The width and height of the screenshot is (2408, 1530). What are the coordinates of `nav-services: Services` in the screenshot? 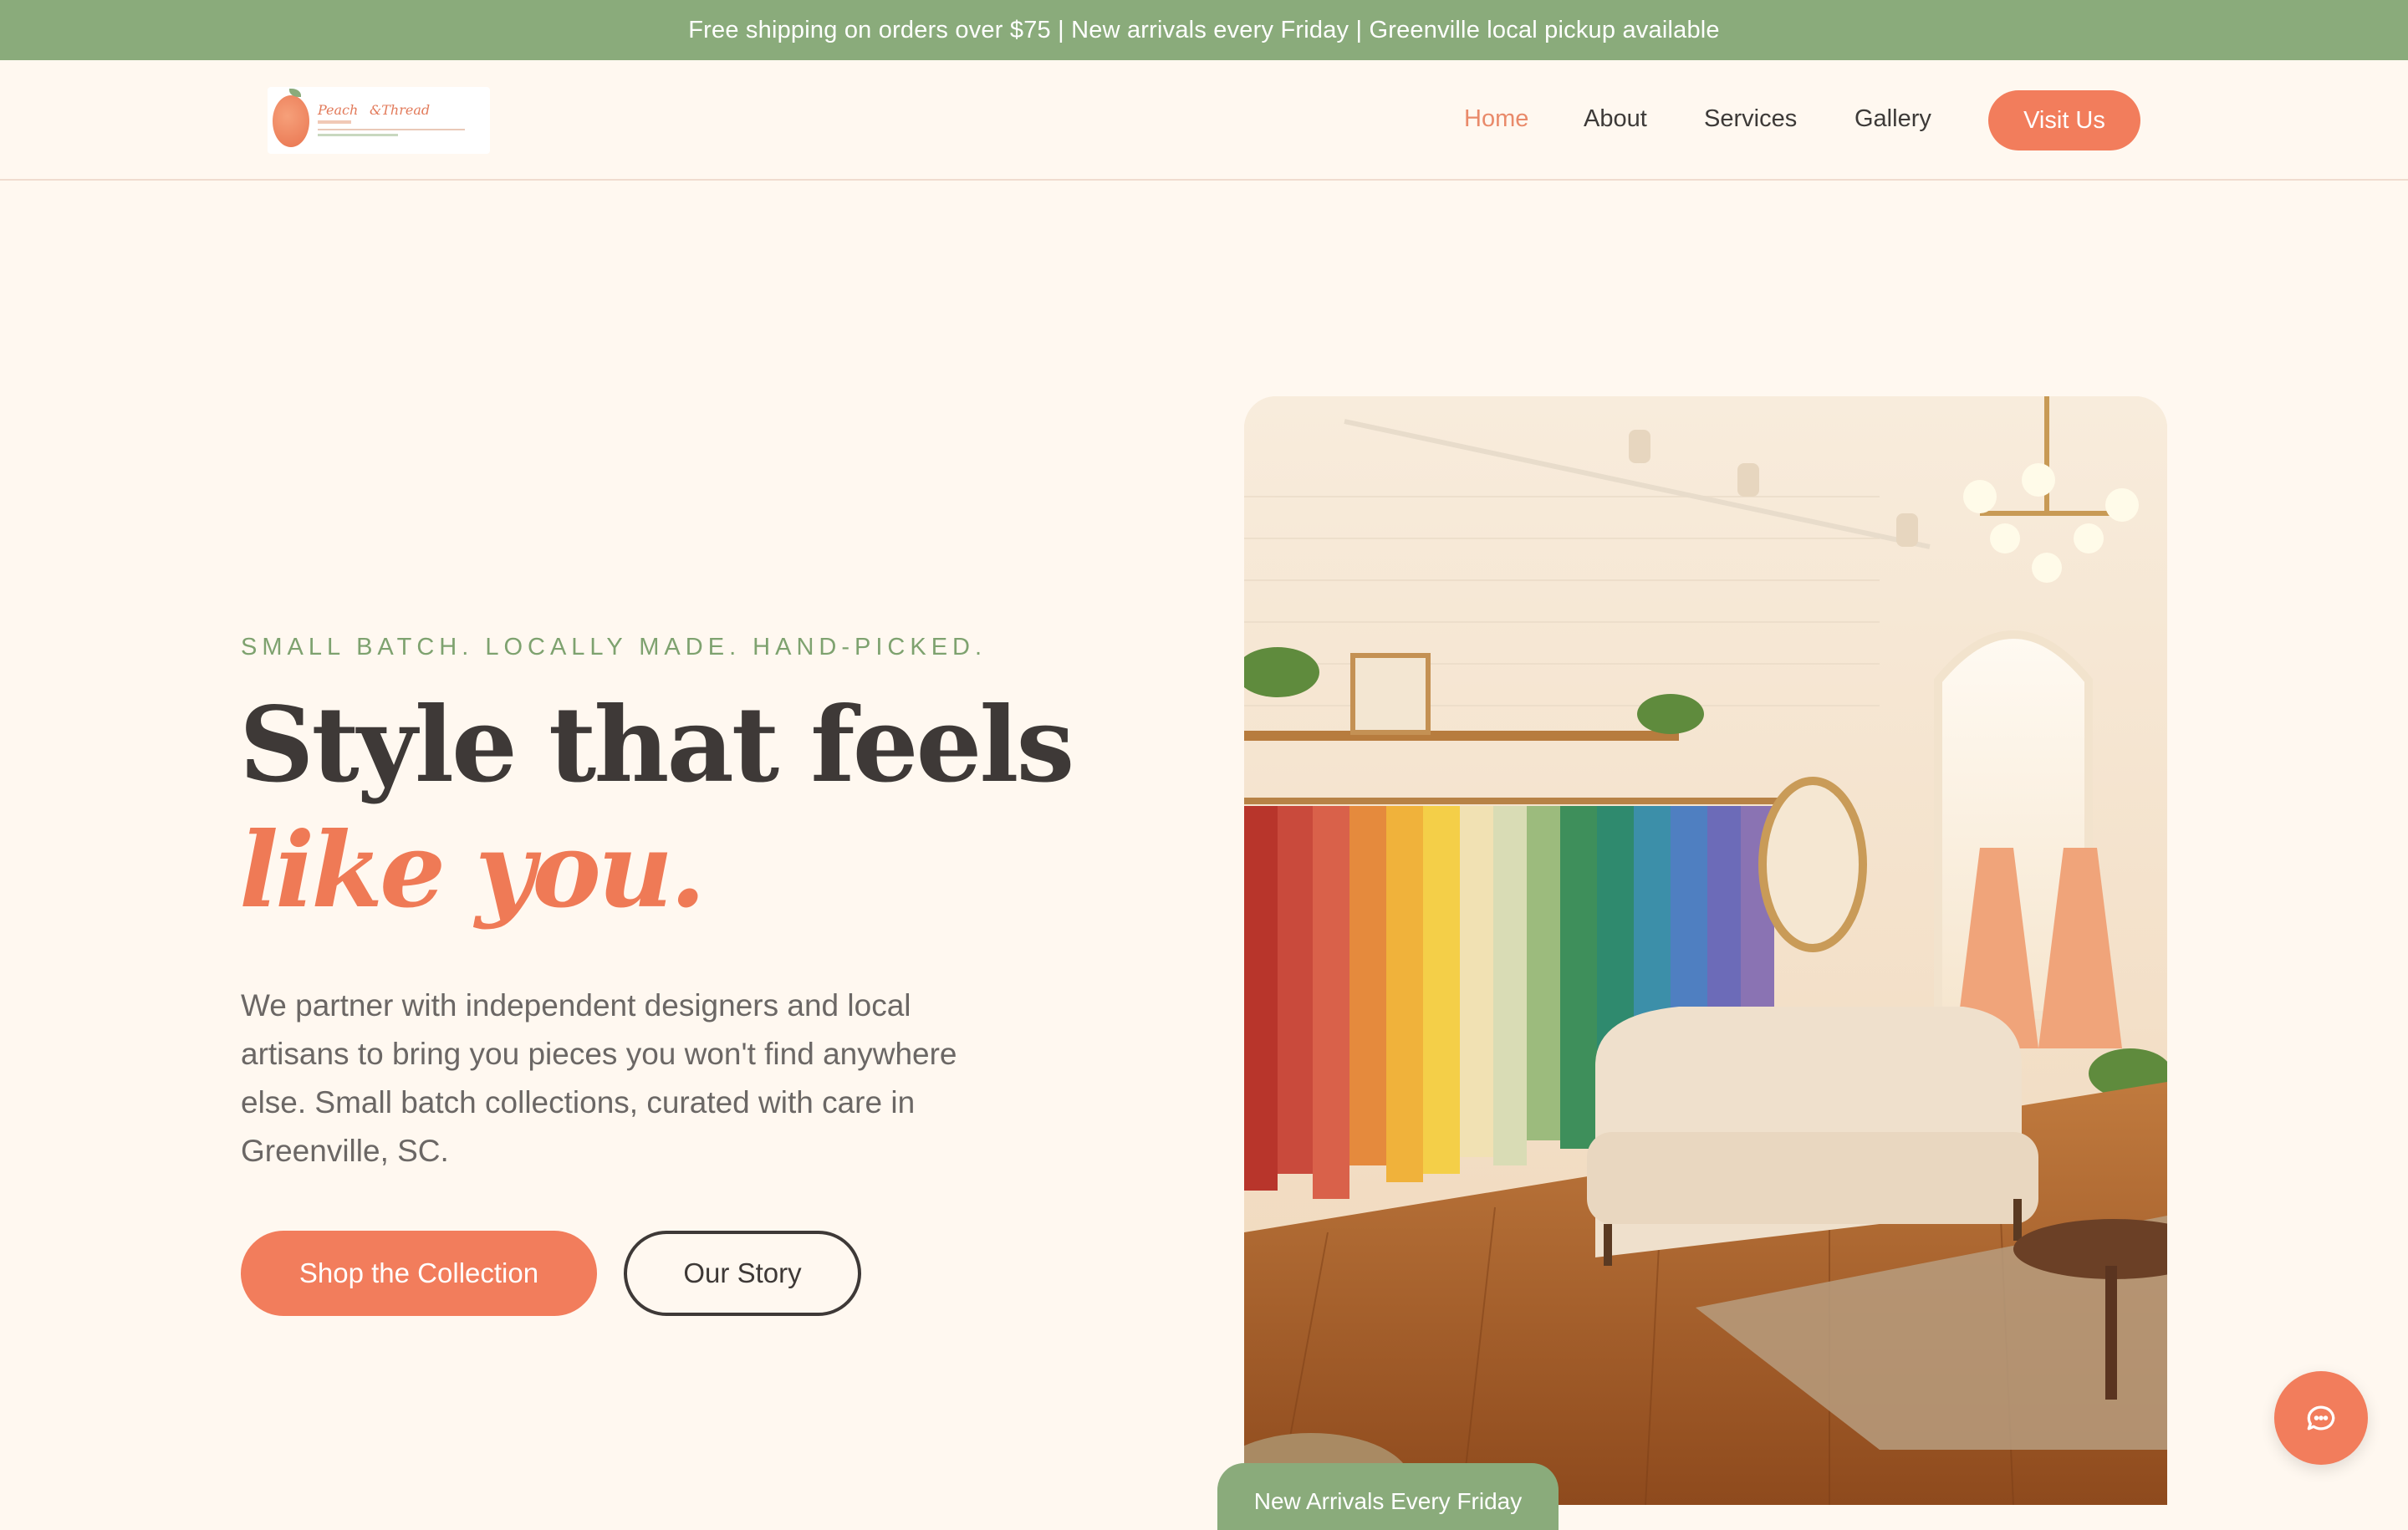 It's located at (1751, 119).